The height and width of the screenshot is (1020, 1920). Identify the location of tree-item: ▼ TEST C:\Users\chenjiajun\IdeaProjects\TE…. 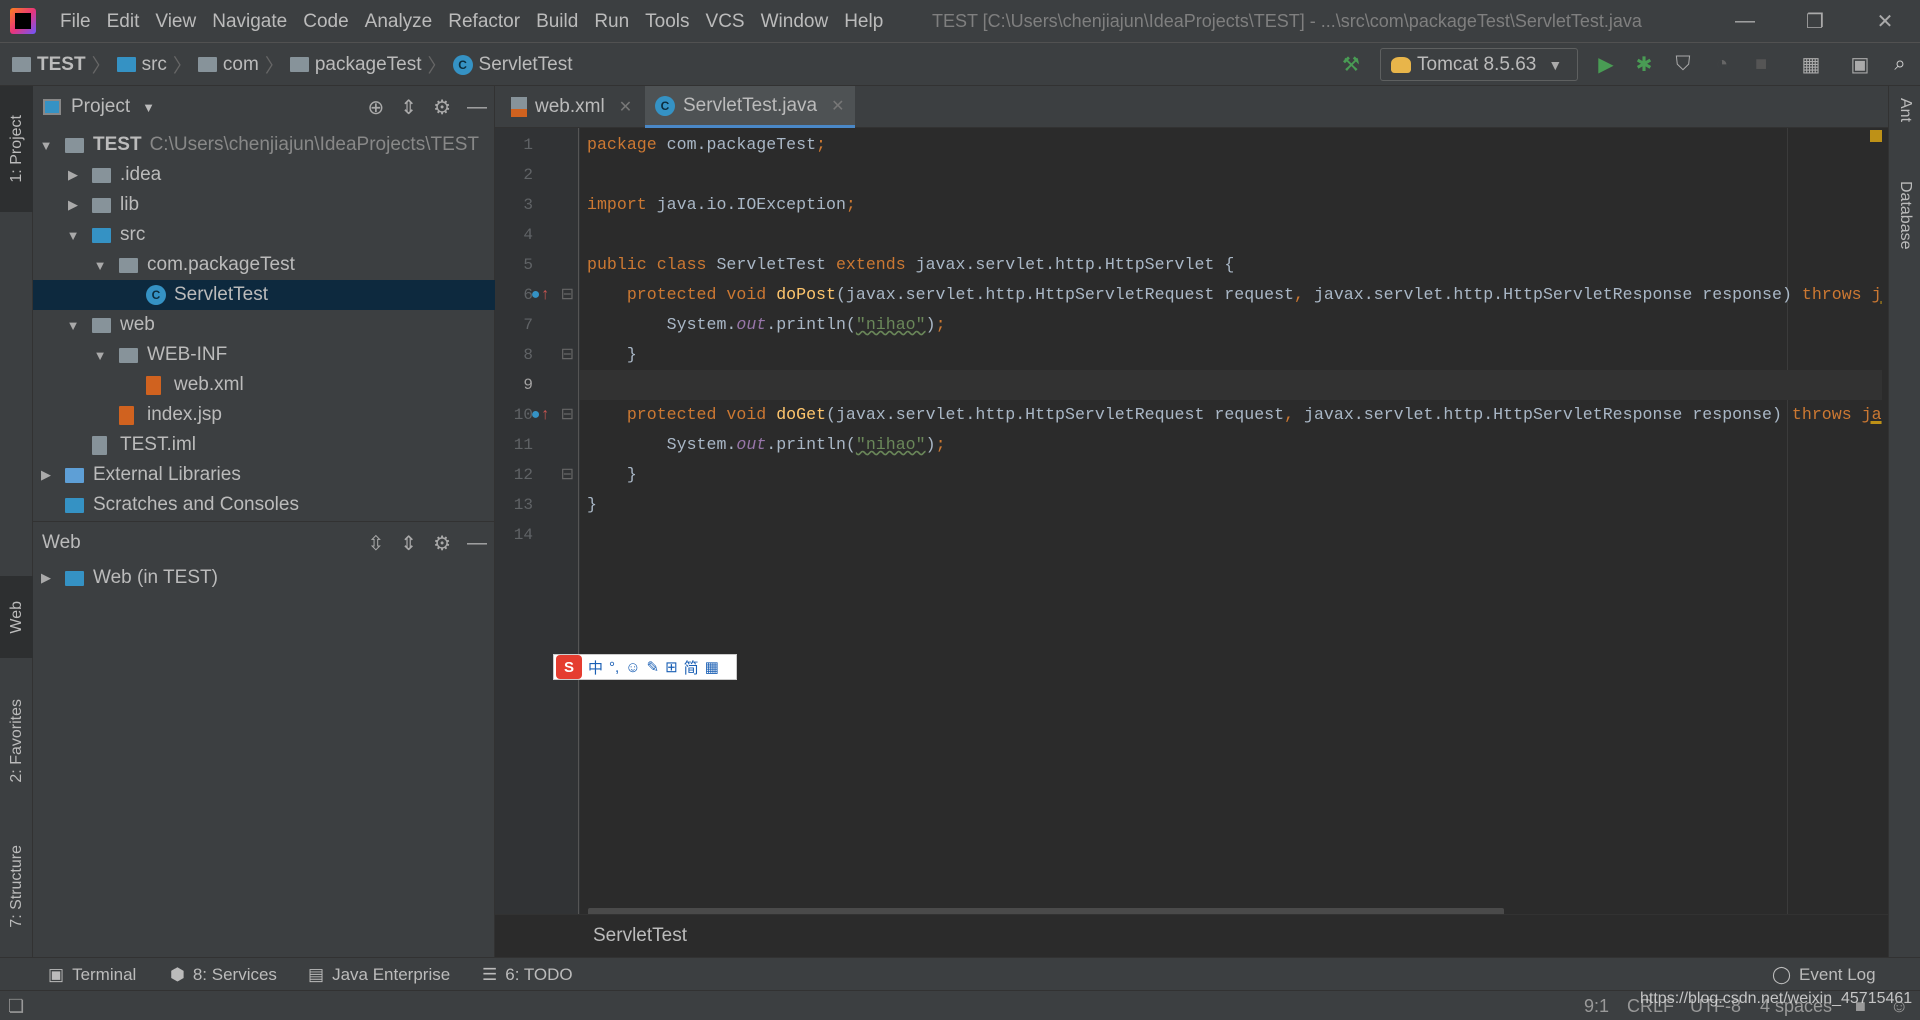
(264, 145).